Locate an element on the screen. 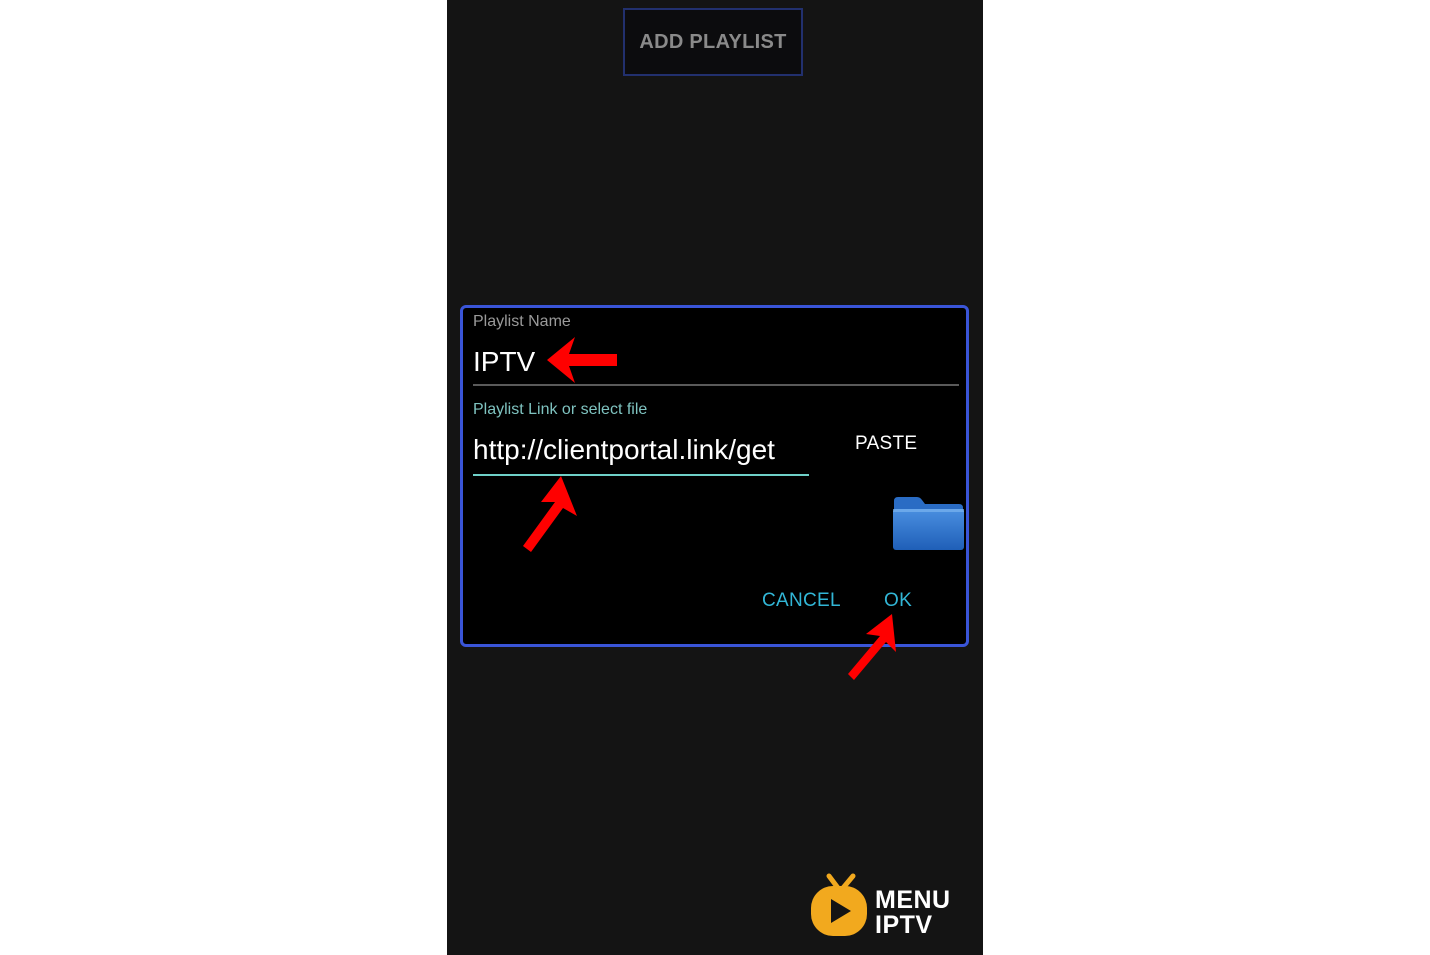 The width and height of the screenshot is (1430, 955). playlist-name-label: Playlist Name is located at coordinates (522, 321).